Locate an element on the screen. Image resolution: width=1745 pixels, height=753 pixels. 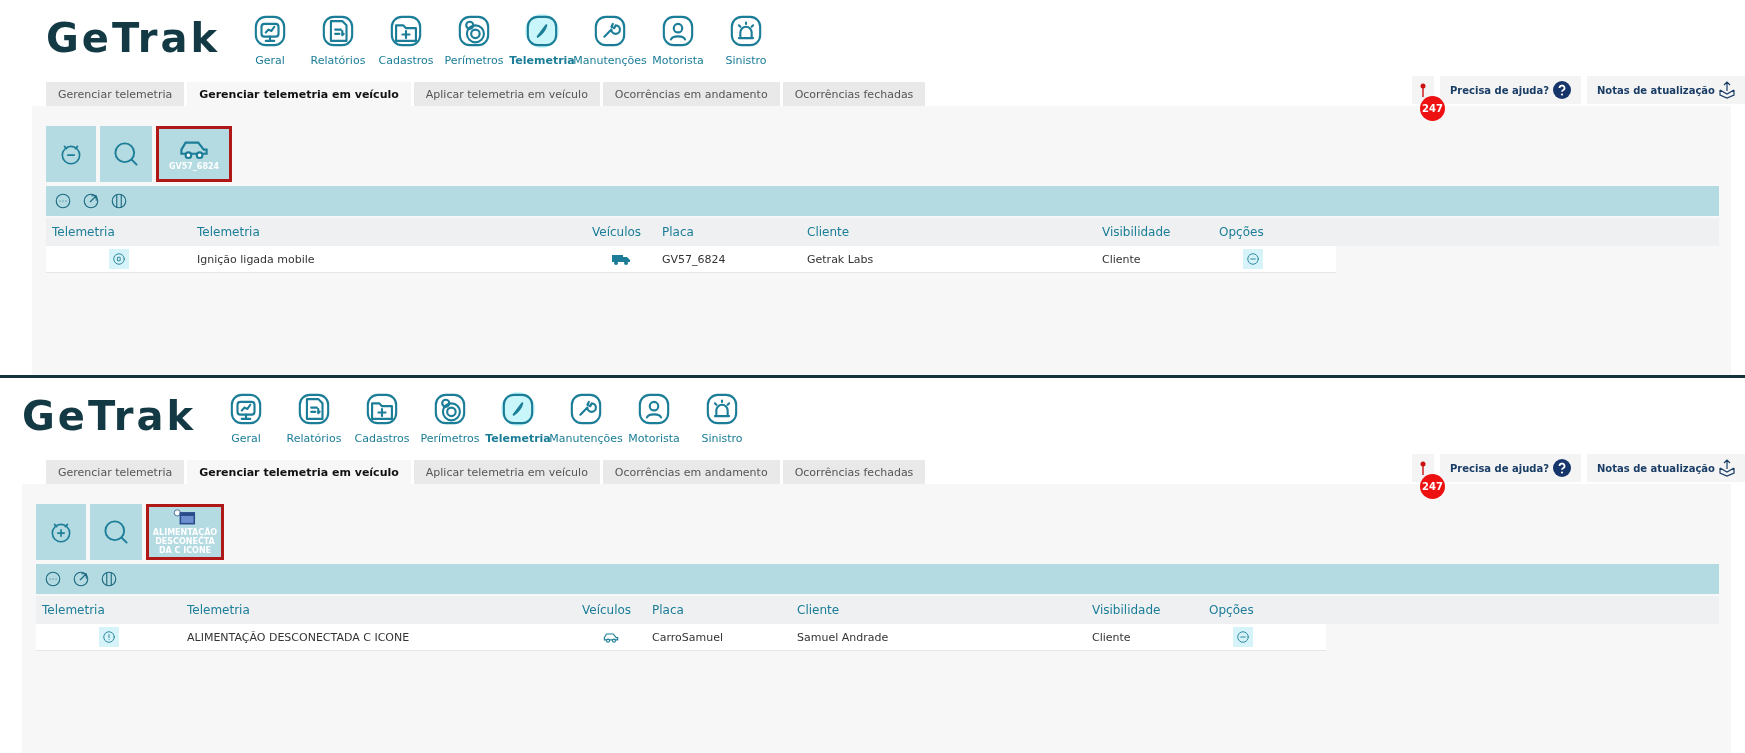
table-cell-text: CarroSamuel is located at coordinates (687, 637).